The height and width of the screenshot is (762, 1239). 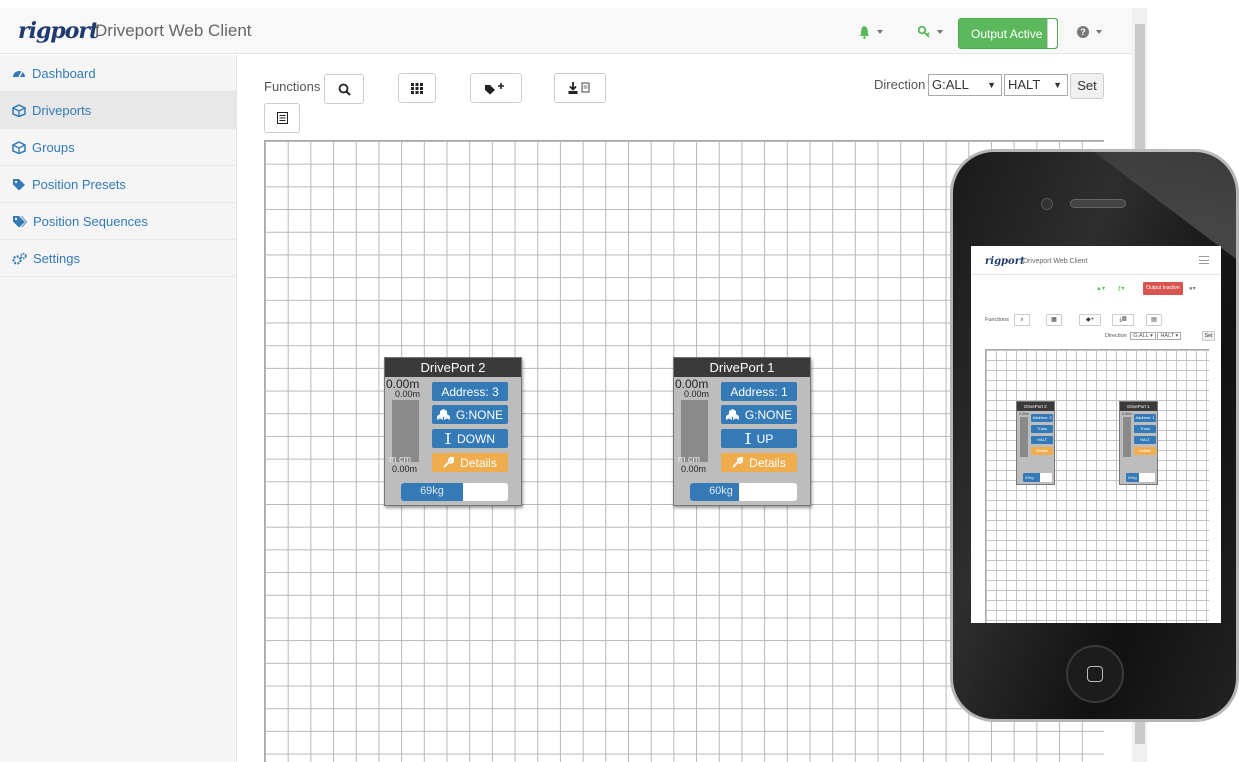 I want to click on mobile-grid-icon: ▦, so click(x=1054, y=320).